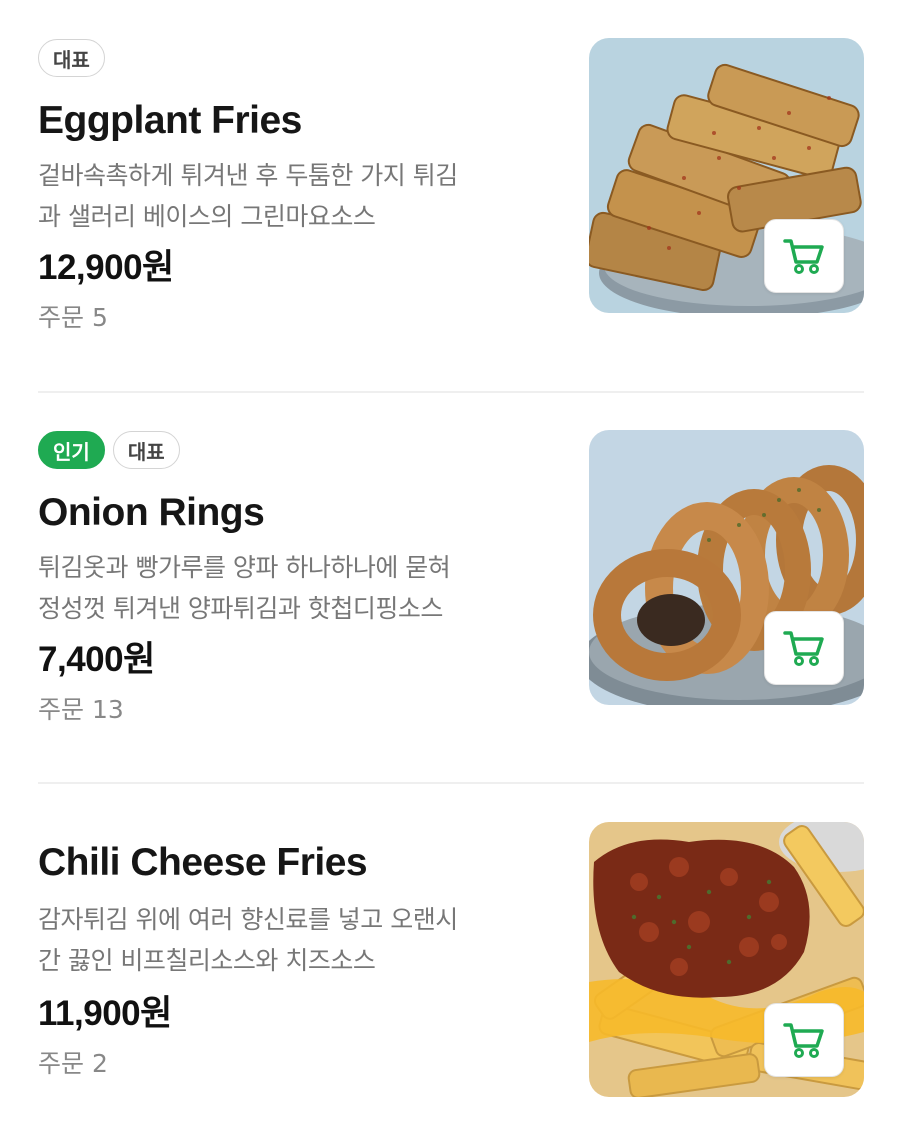  What do you see at coordinates (244, 567) in the screenshot?
I see `description-line: 튀김옷과 빵가루를 양파 하나하나에 묻혀` at bounding box center [244, 567].